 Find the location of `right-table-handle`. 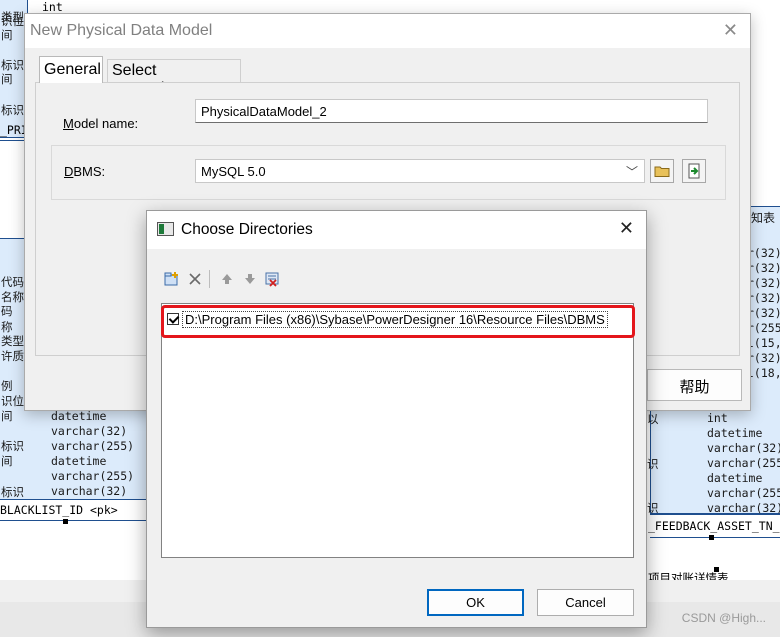

right-table-handle is located at coordinates (711, 537).